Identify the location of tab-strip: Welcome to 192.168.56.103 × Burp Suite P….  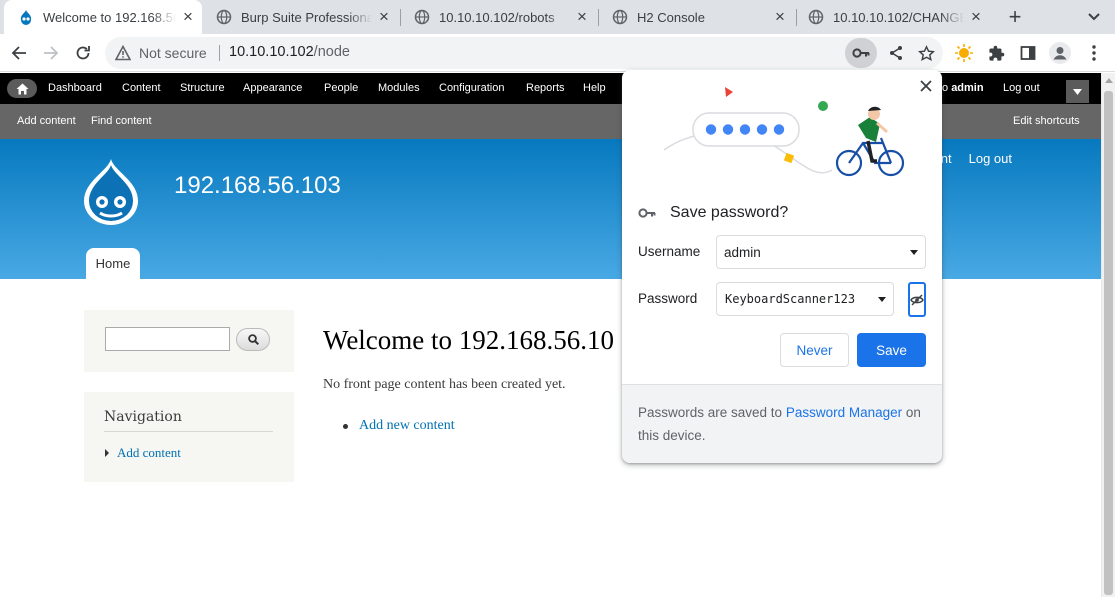
(557, 17).